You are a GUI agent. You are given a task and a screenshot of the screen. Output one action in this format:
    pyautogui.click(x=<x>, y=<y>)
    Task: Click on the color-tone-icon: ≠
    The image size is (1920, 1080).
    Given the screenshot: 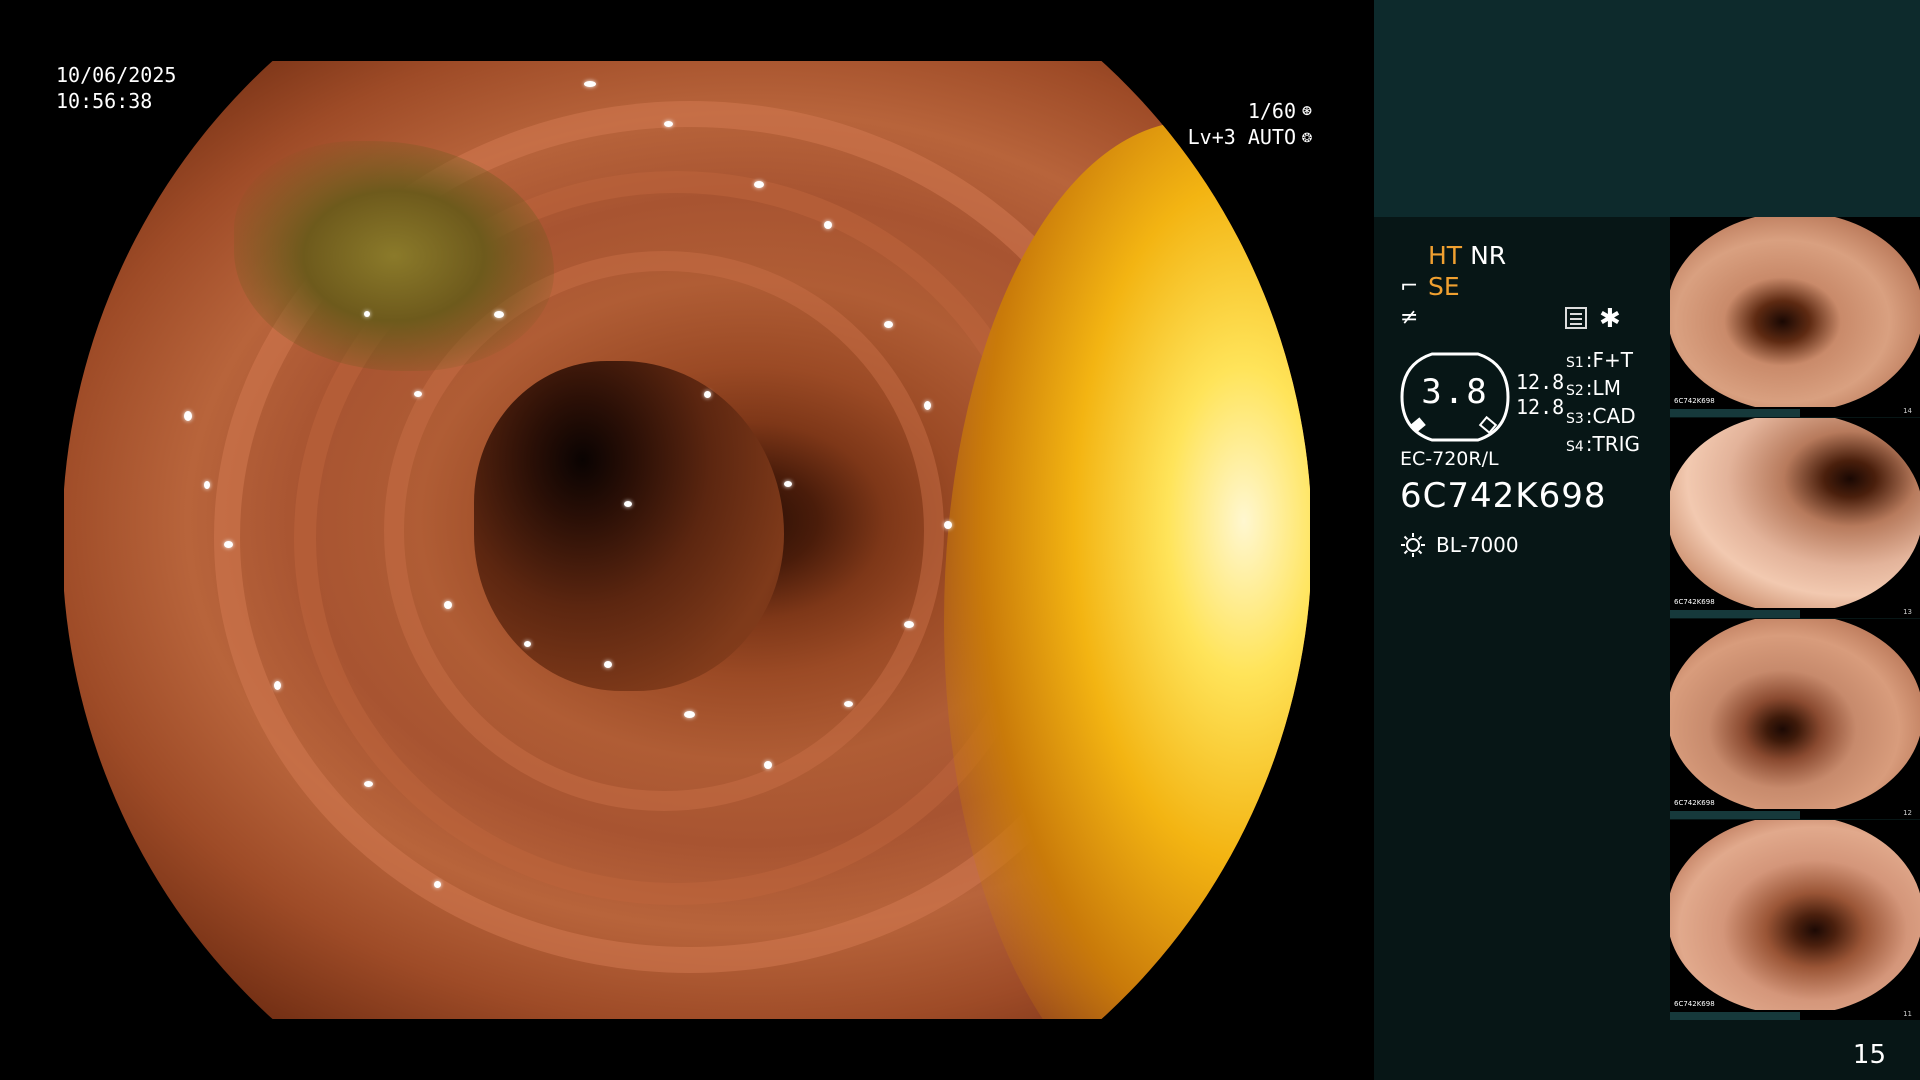 What is the action you would take?
    pyautogui.click(x=1409, y=317)
    